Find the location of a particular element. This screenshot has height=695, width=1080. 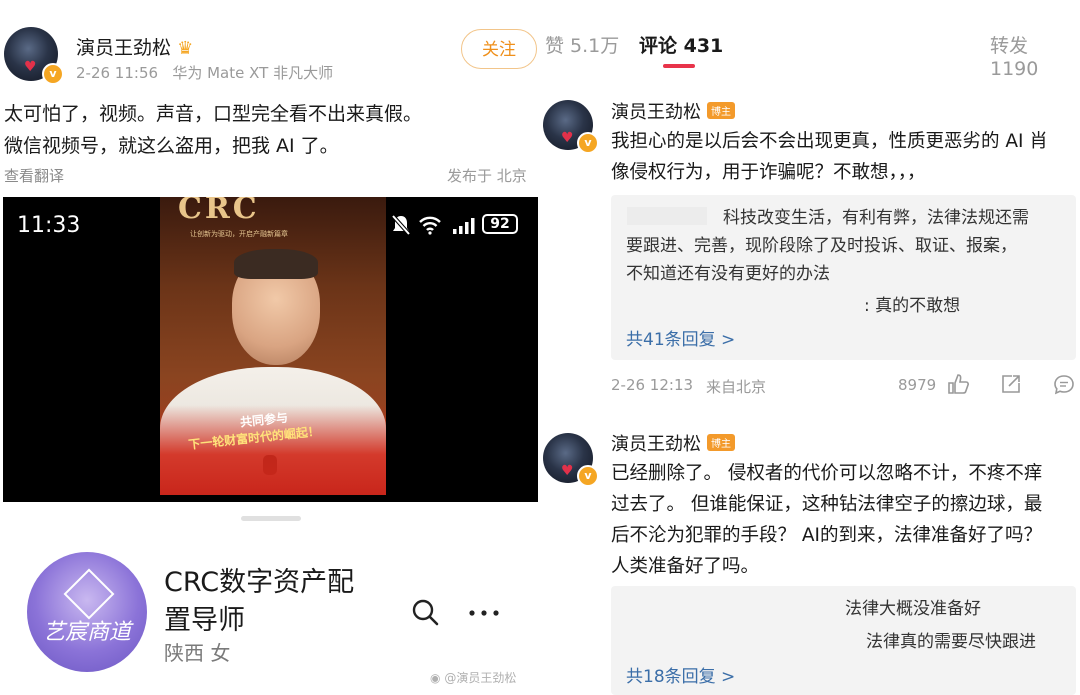

tab-underline is located at coordinates (679, 66).